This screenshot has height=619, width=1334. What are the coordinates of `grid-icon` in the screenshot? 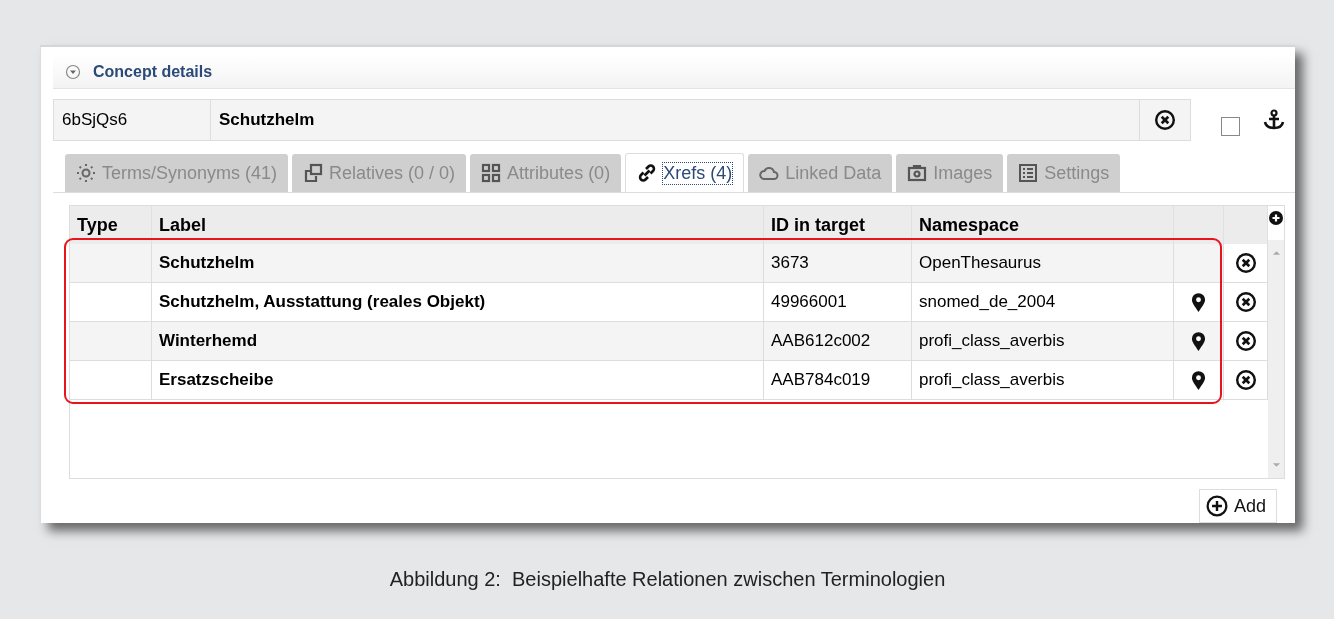 It's located at (491, 173).